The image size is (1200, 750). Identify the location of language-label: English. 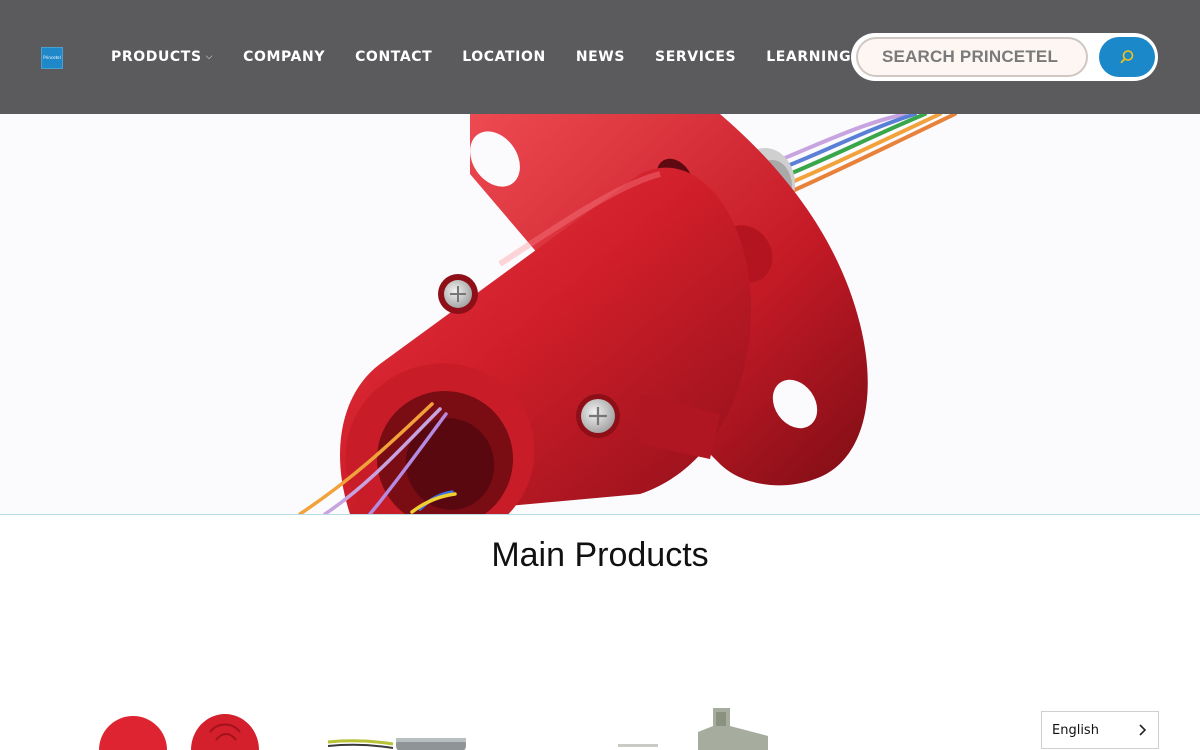
(1075, 730).